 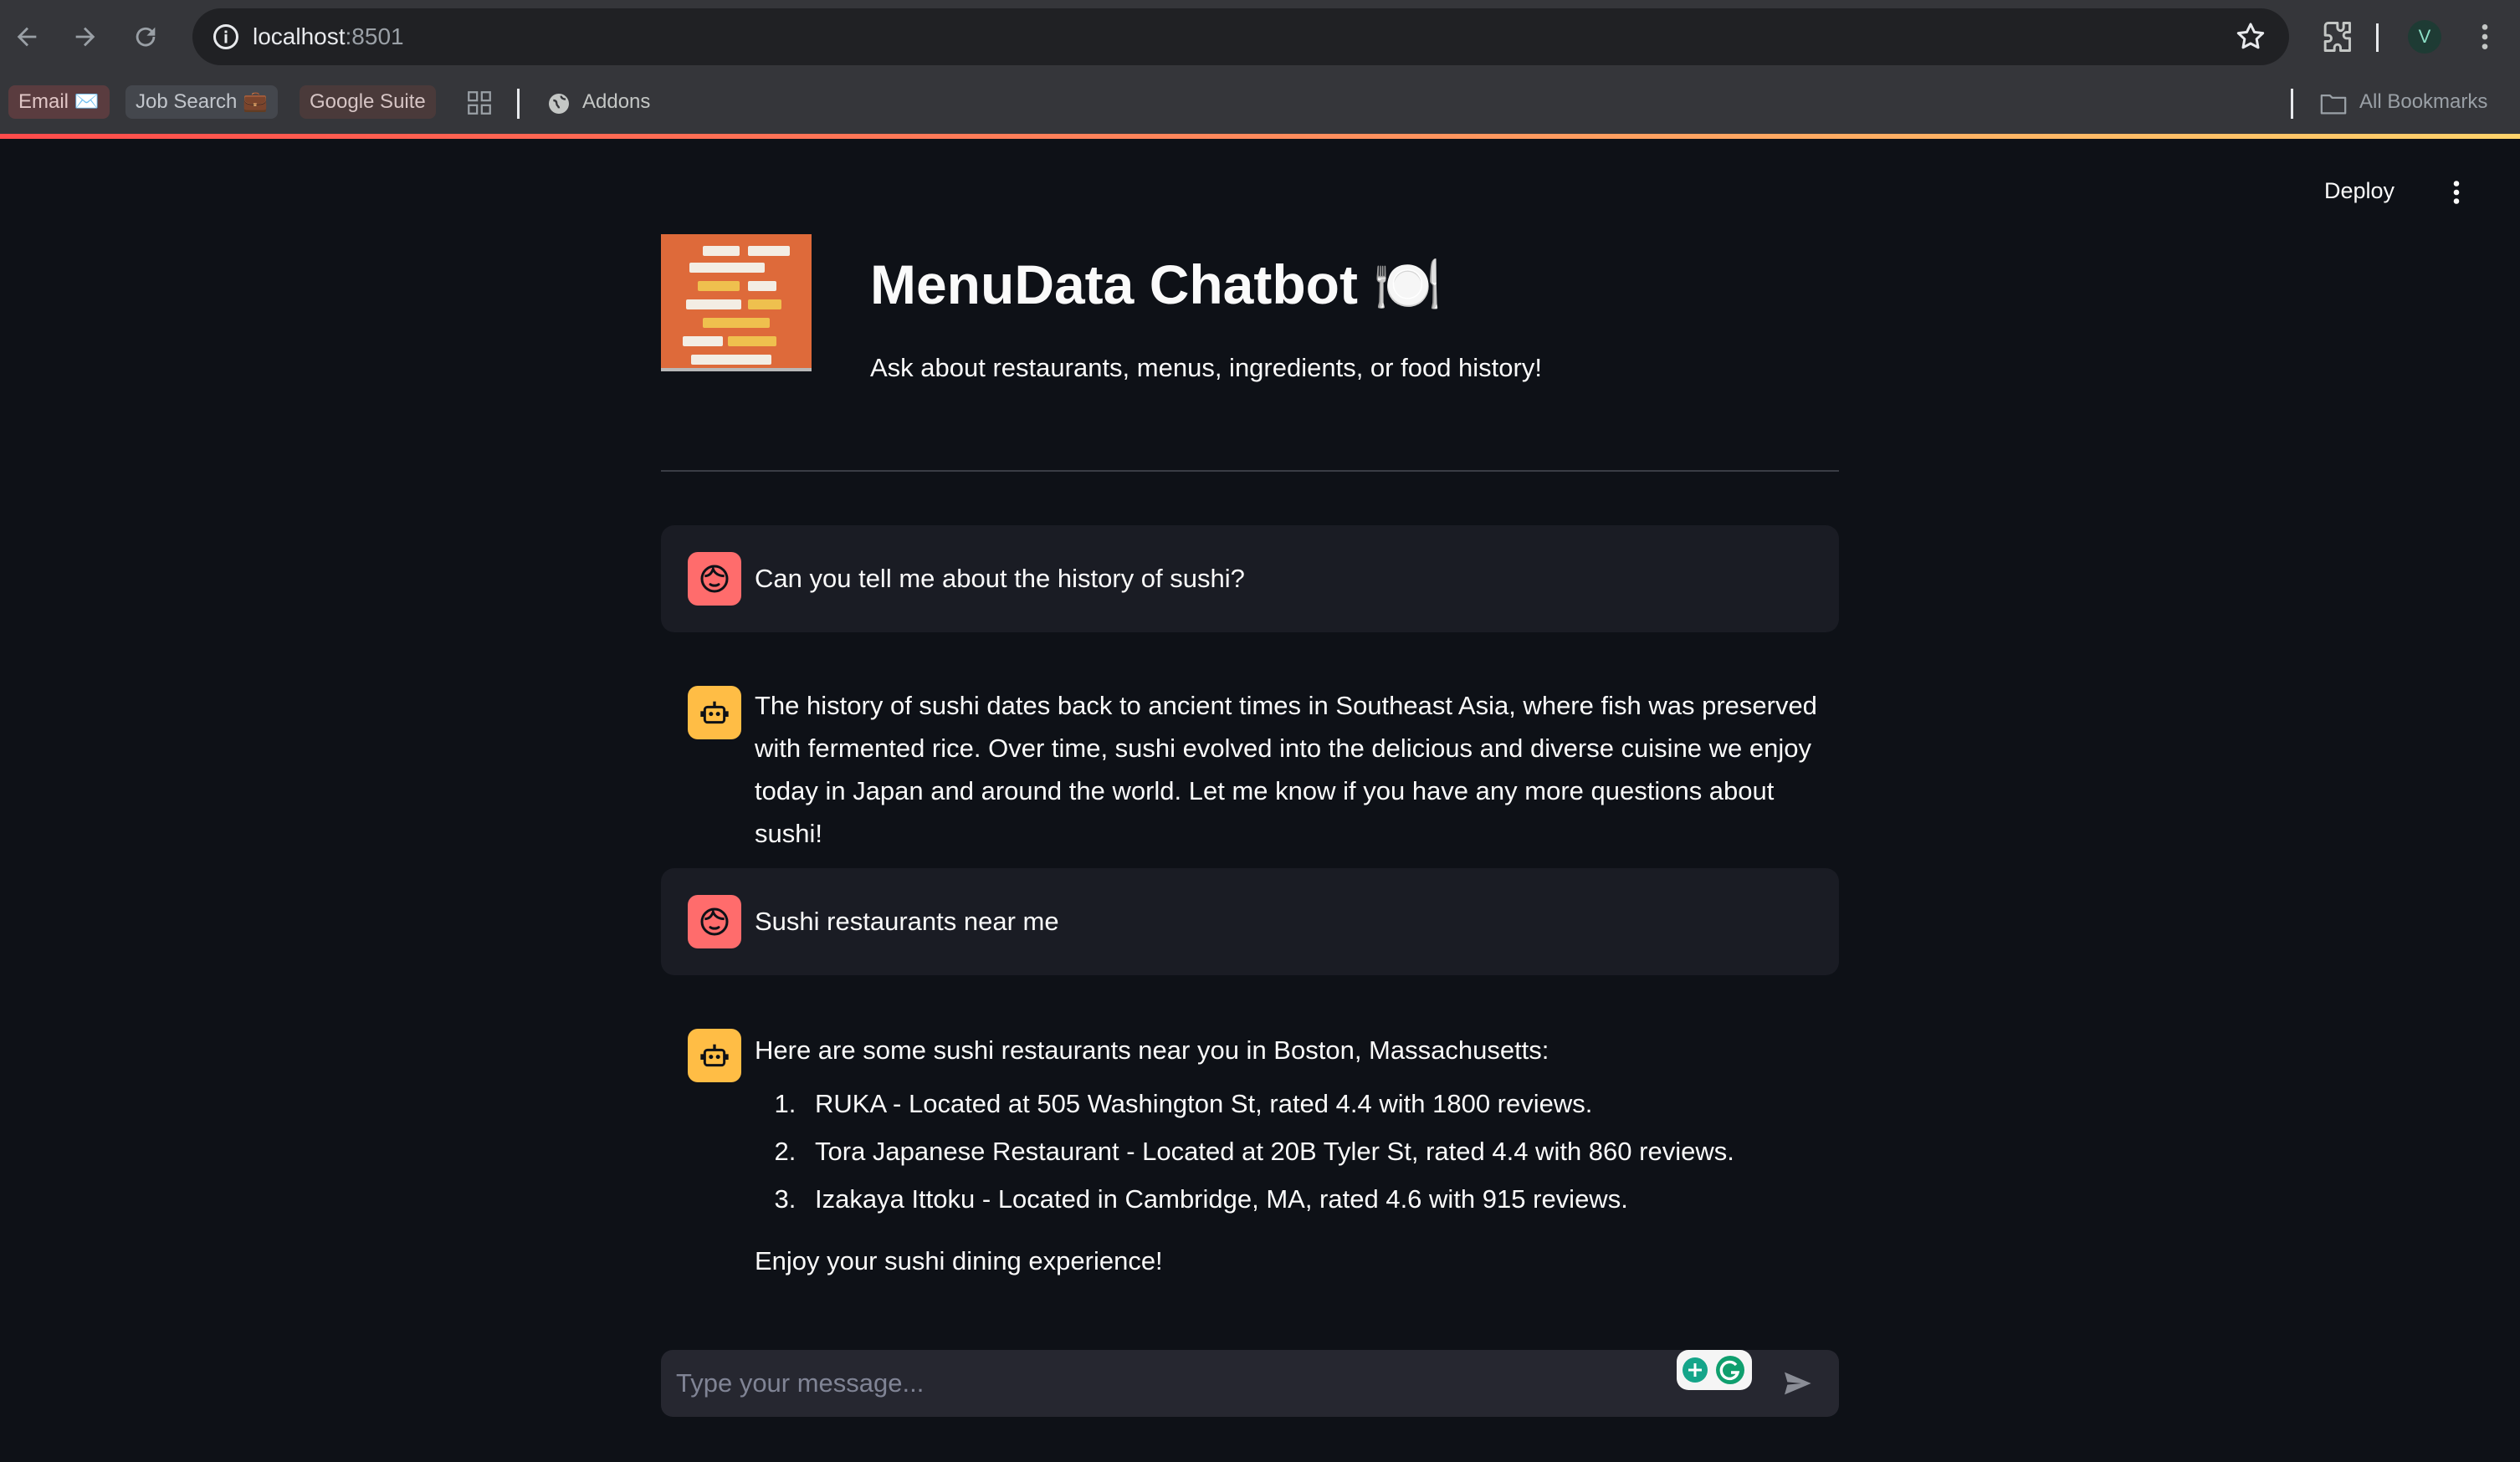 What do you see at coordinates (616, 102) in the screenshot?
I see `bookmark-addons: Addons` at bounding box center [616, 102].